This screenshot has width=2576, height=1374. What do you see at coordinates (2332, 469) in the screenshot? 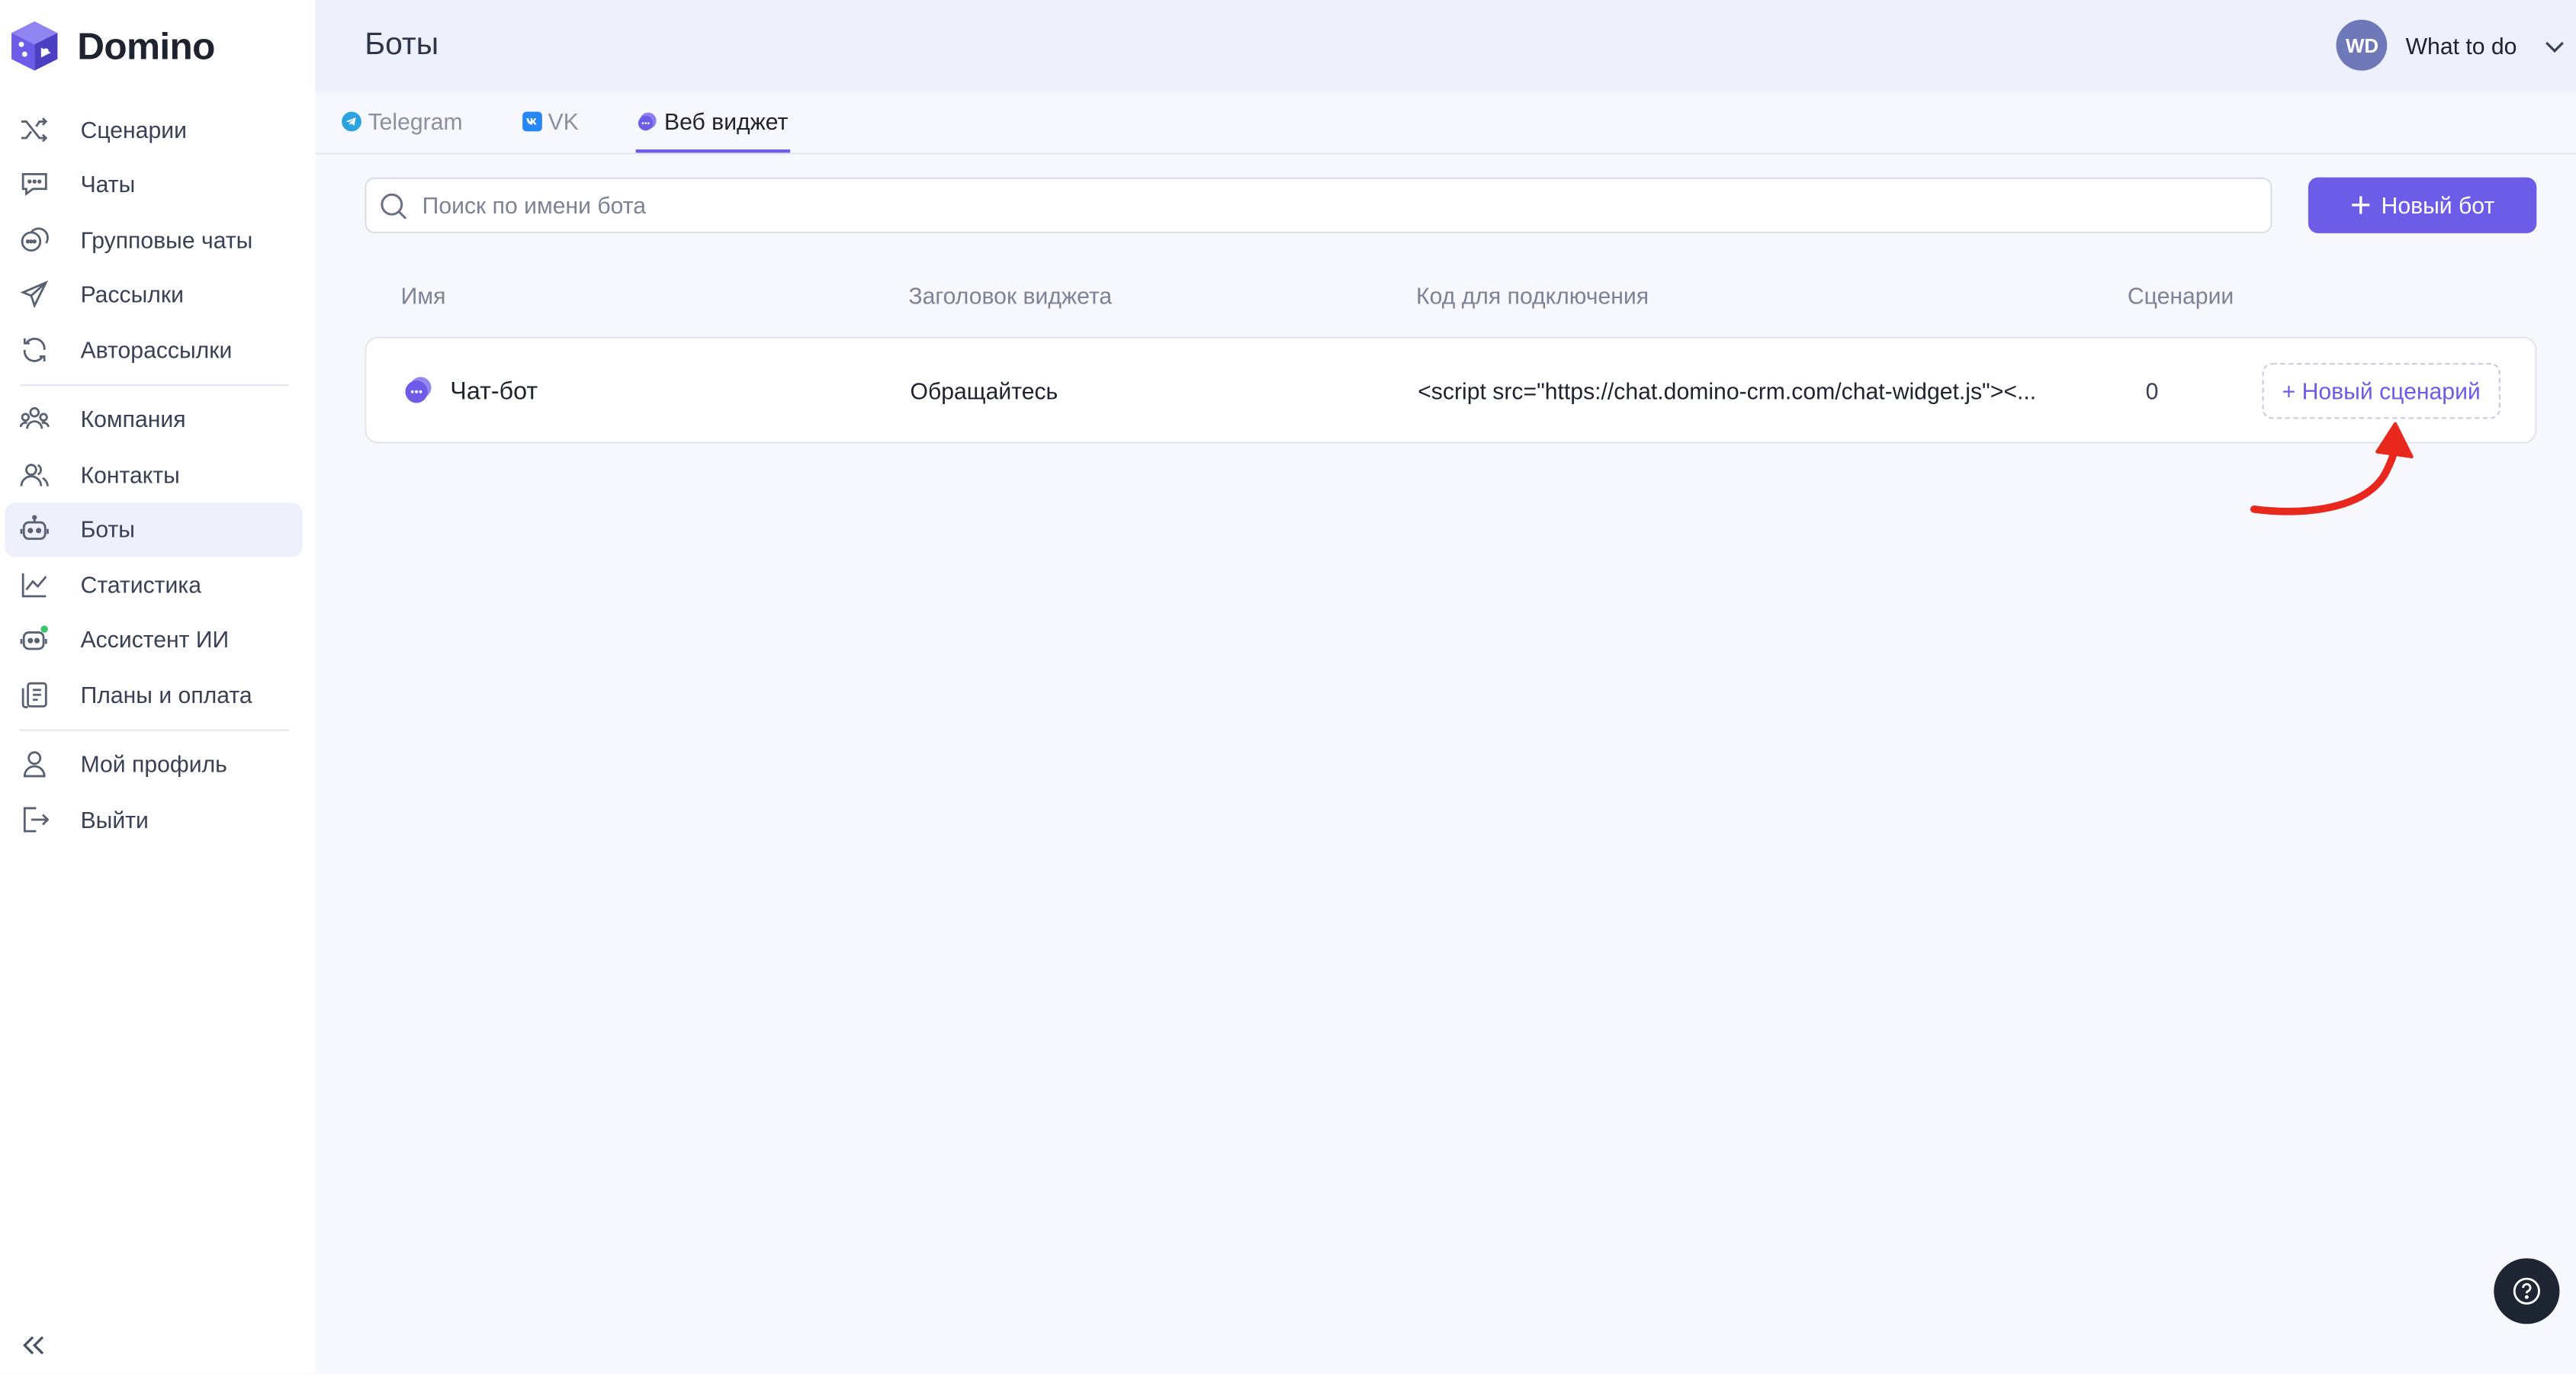
I see `red-arrow-annotation` at bounding box center [2332, 469].